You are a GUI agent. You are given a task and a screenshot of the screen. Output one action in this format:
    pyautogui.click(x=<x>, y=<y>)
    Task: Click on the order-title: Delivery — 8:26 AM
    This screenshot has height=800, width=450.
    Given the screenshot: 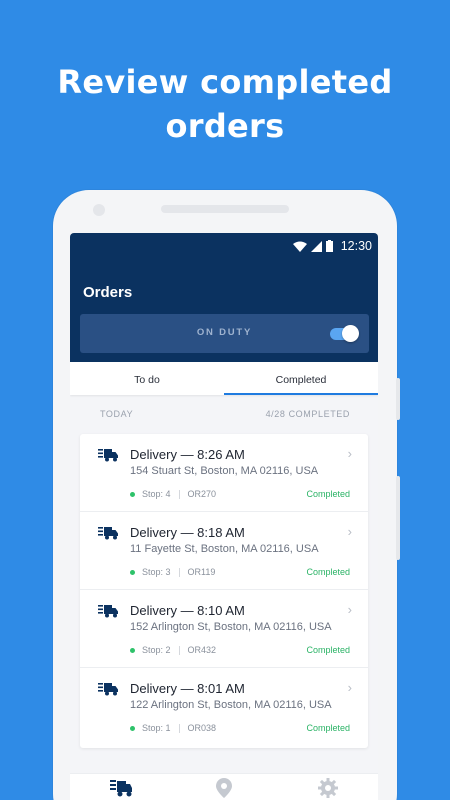 What is the action you would take?
    pyautogui.click(x=187, y=454)
    